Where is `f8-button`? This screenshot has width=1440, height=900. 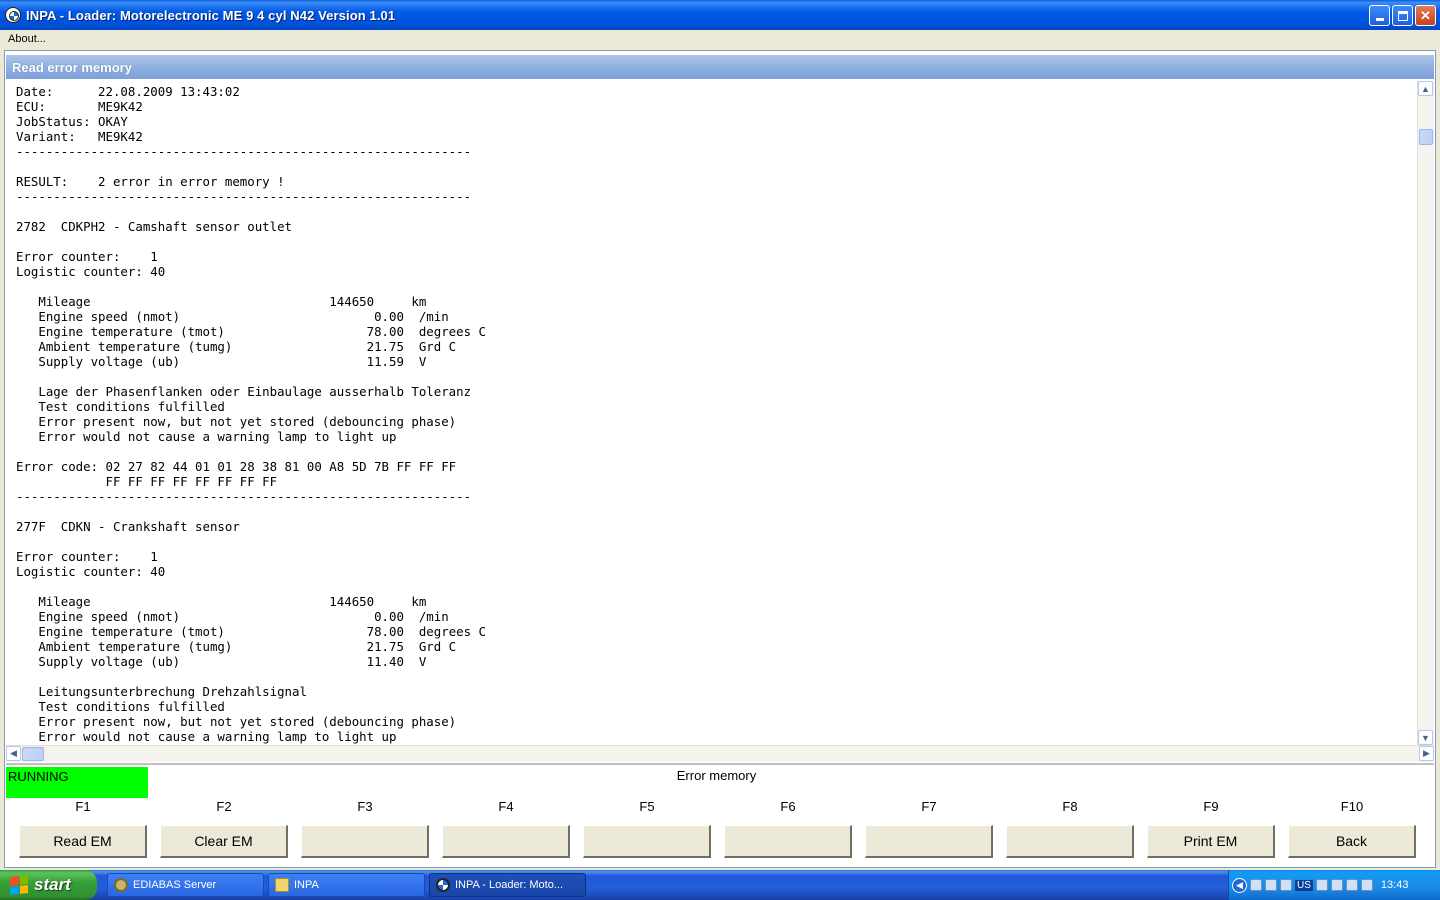 f8-button is located at coordinates (1070, 841).